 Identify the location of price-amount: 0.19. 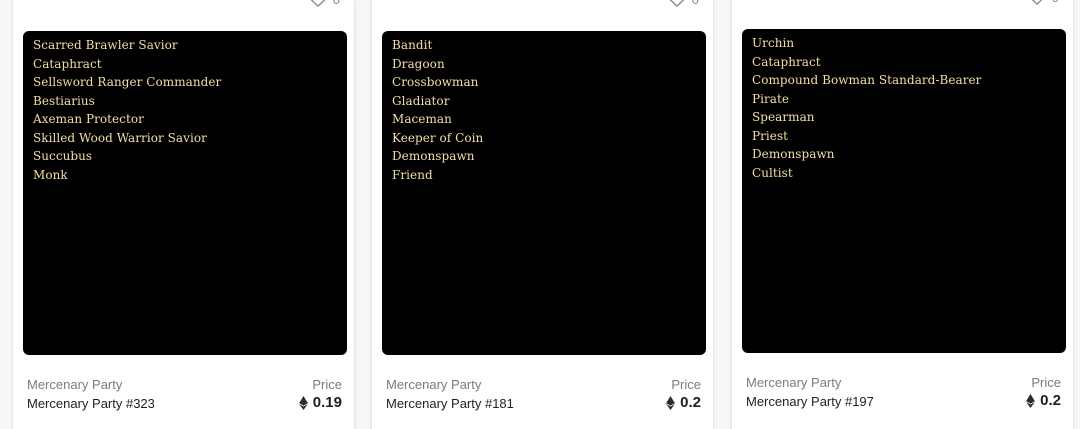
(327, 402).